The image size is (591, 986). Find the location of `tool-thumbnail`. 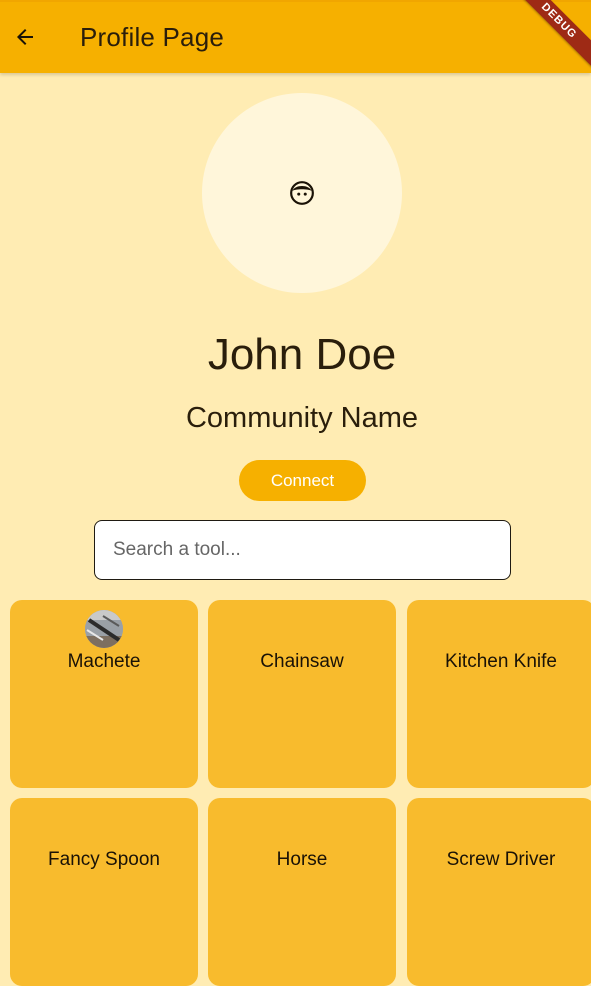

tool-thumbnail is located at coordinates (104, 629).